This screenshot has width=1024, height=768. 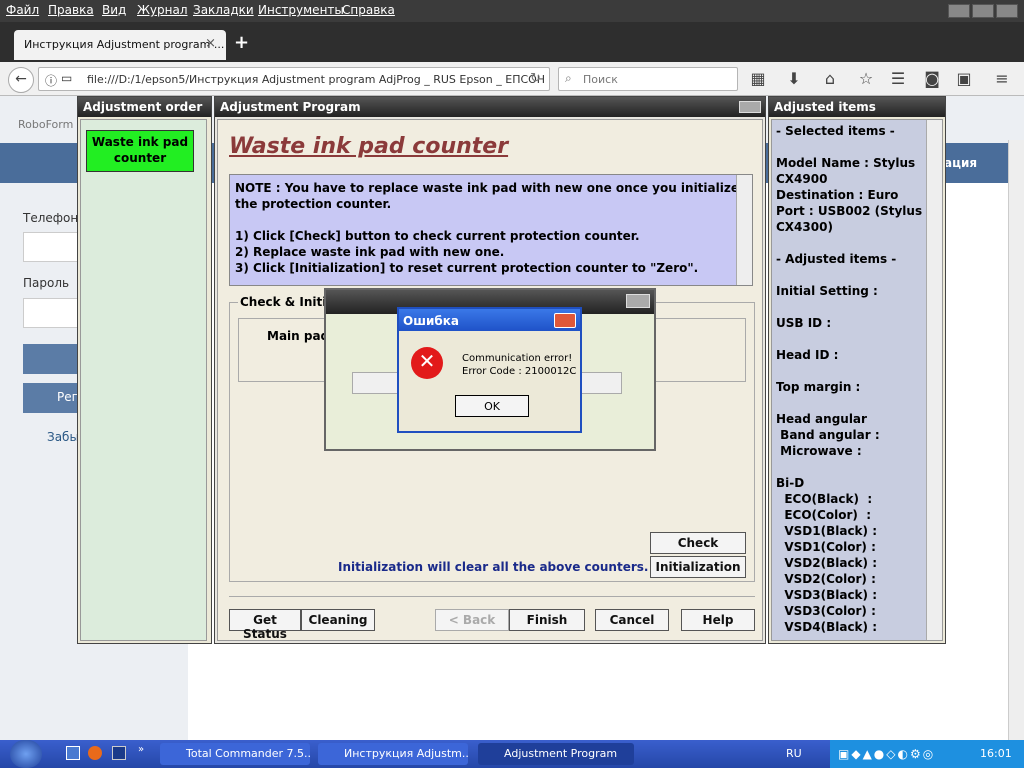 I want to click on adjustment-order-window: Adjustment order Waste ink pad counter, so click(x=144, y=370).